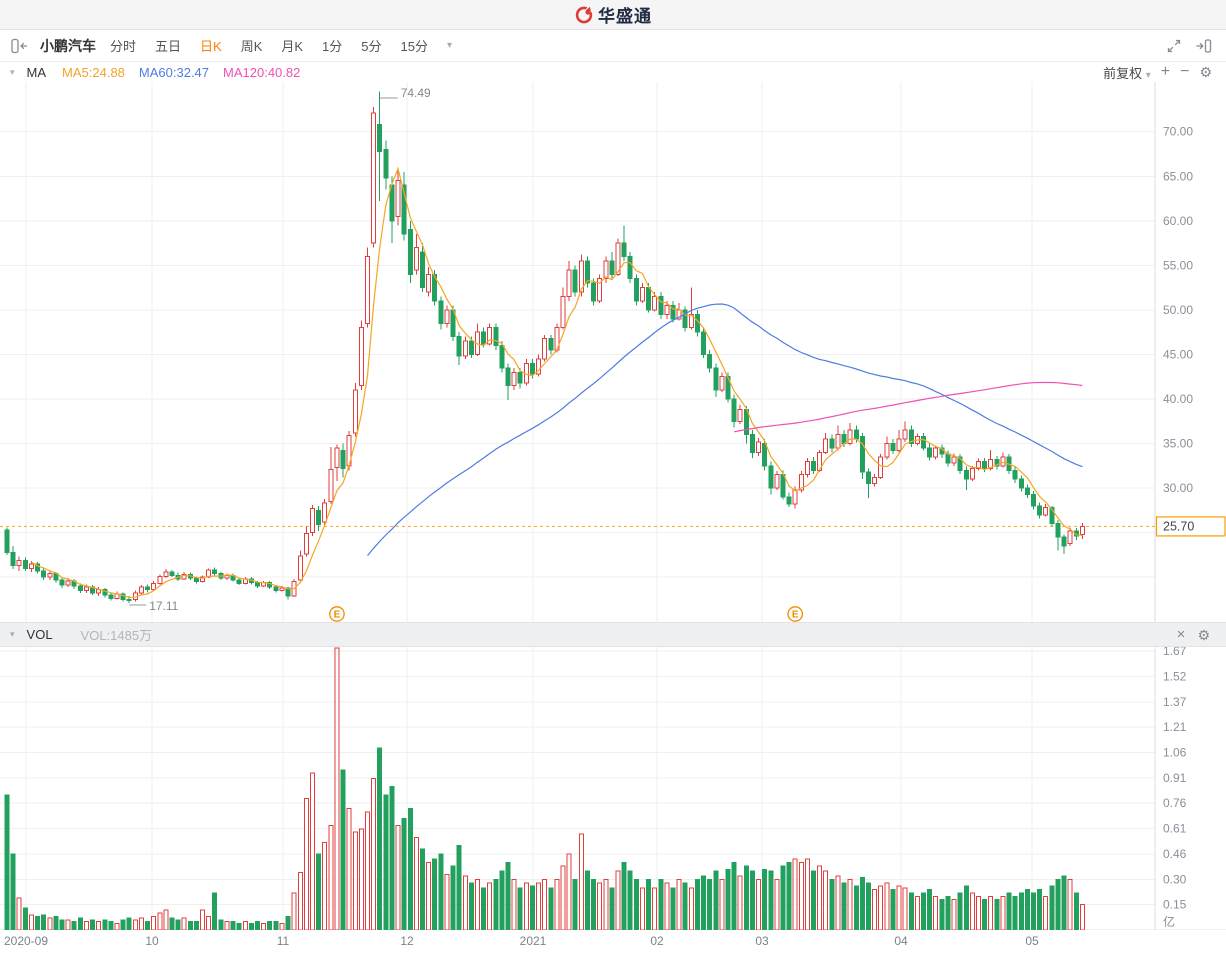  Describe the element at coordinates (1175, 905) in the screenshot. I see `volume-tick-label: 0.15` at that location.